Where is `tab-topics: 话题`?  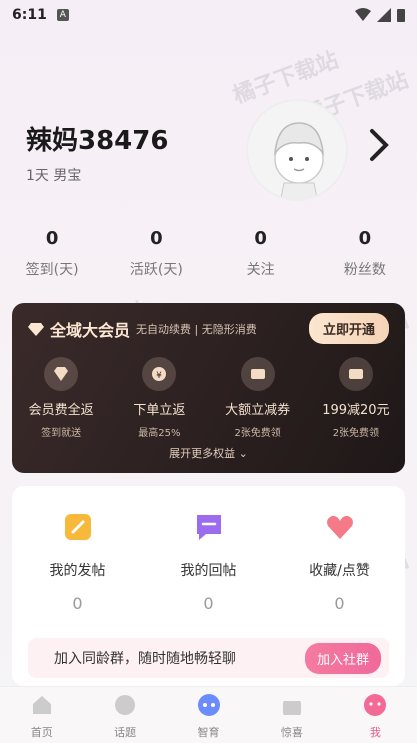 tab-topics: 话题 is located at coordinates (124, 715).